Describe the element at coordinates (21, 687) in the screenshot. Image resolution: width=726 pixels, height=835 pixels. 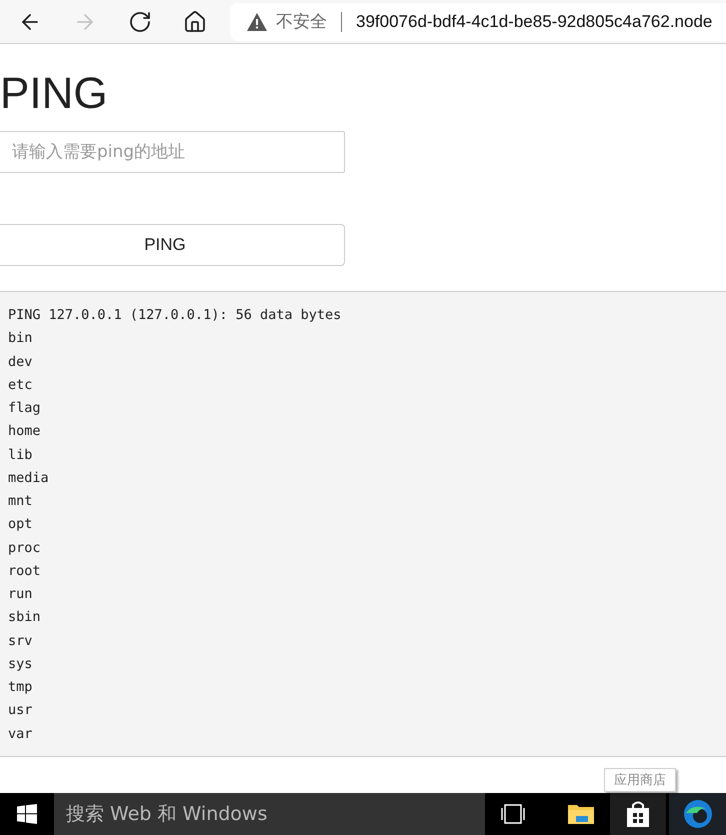
I see `output-line: tmp` at that location.